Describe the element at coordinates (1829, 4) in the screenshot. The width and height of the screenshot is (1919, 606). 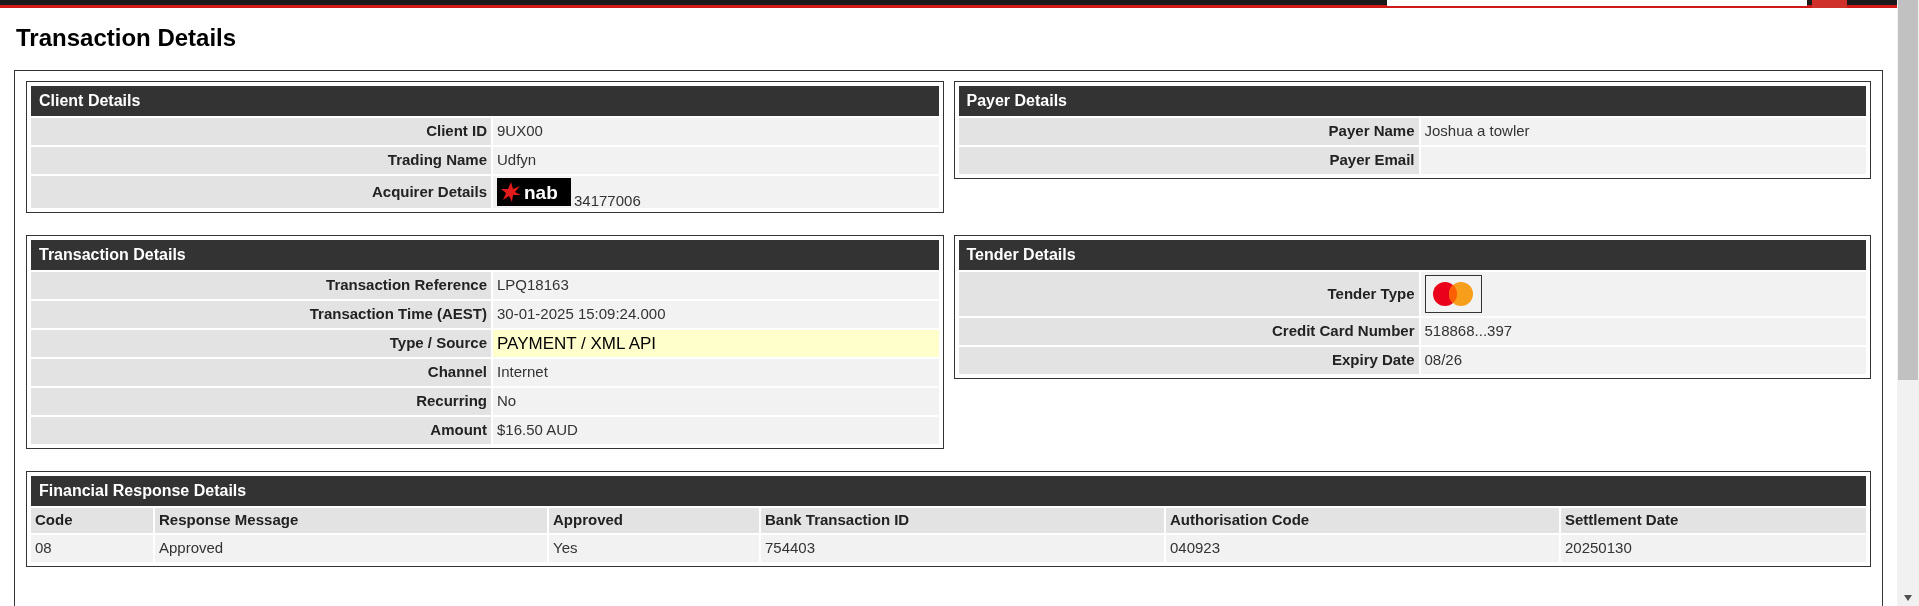
I see `search-button` at that location.